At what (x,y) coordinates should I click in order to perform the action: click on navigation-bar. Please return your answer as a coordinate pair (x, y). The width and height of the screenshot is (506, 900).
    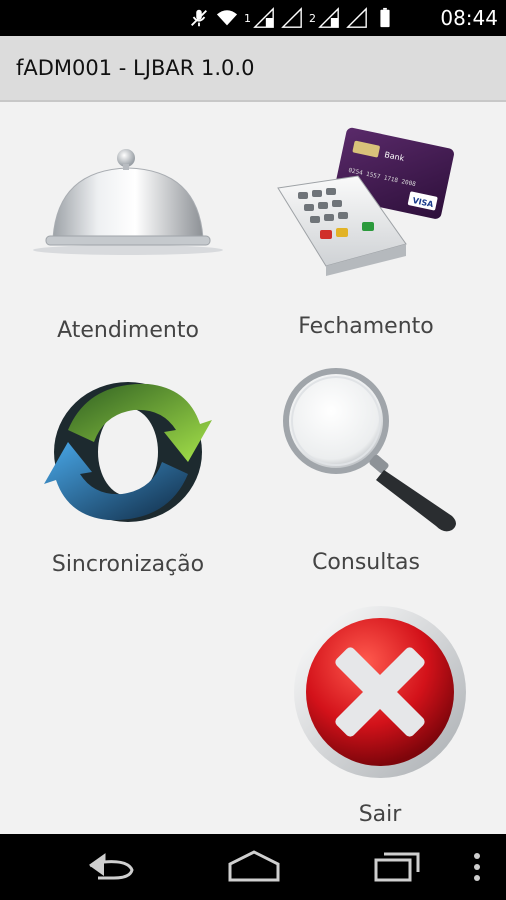
    Looking at the image, I should click on (253, 867).